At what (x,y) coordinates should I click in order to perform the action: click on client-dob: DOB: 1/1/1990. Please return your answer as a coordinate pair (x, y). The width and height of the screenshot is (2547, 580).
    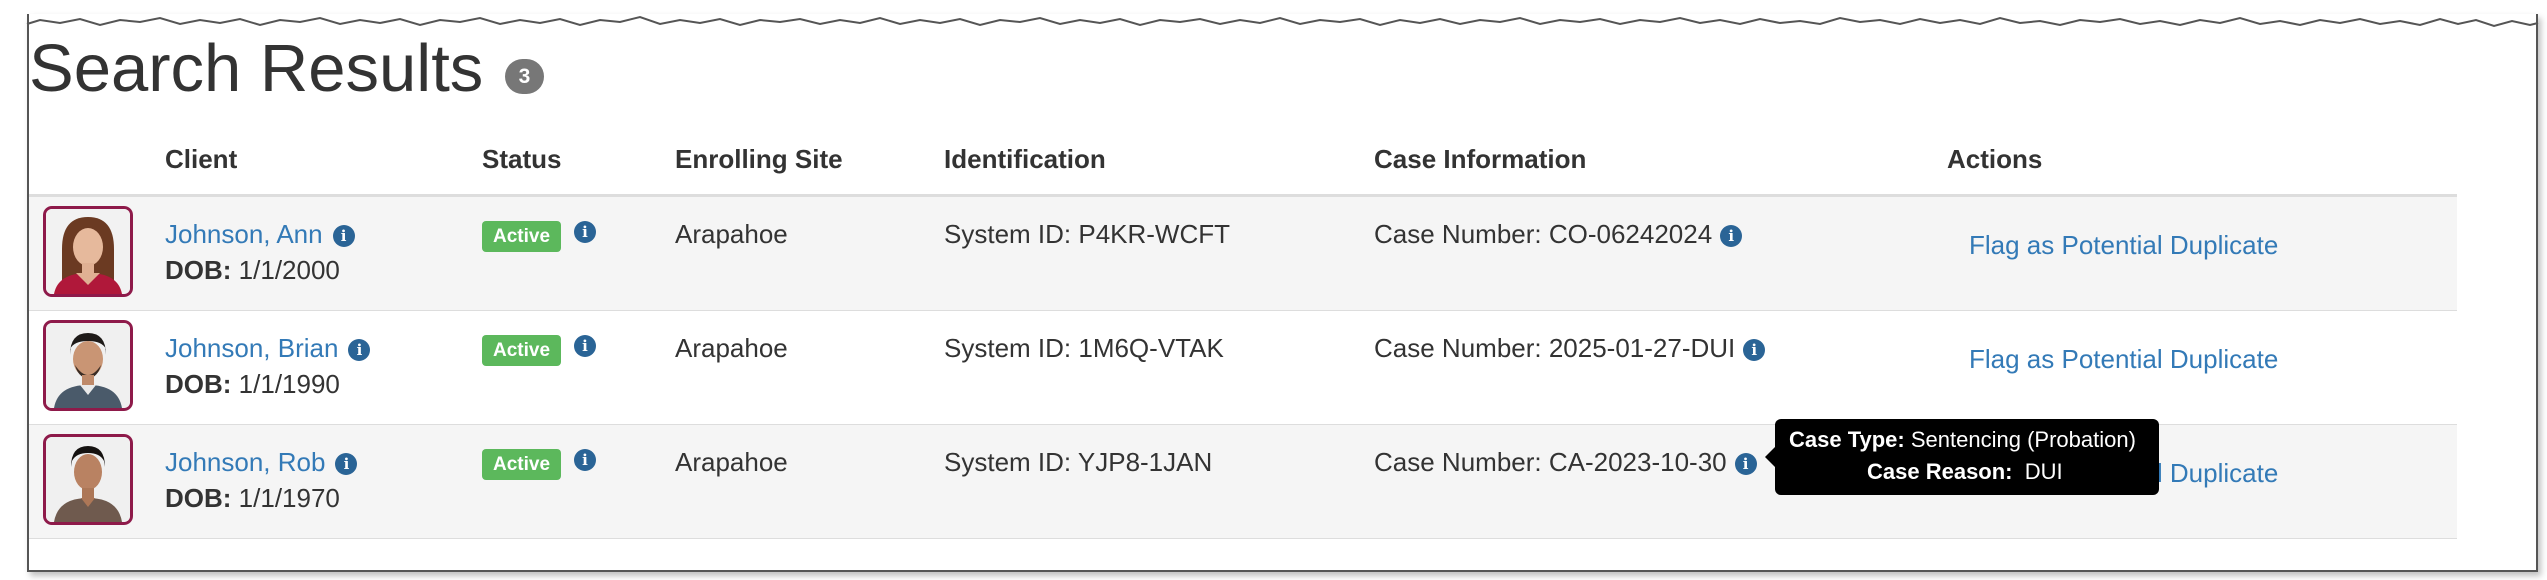
    Looking at the image, I should click on (252, 384).